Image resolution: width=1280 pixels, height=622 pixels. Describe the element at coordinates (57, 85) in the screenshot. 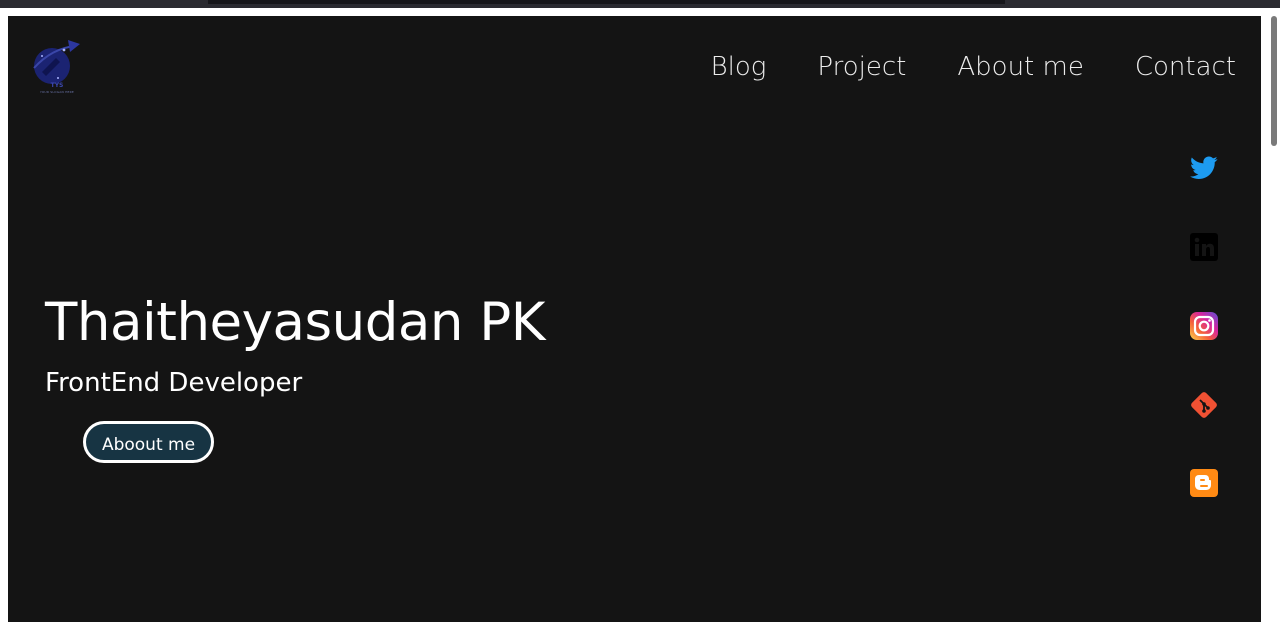

I see `logo-monogram: TYS` at that location.